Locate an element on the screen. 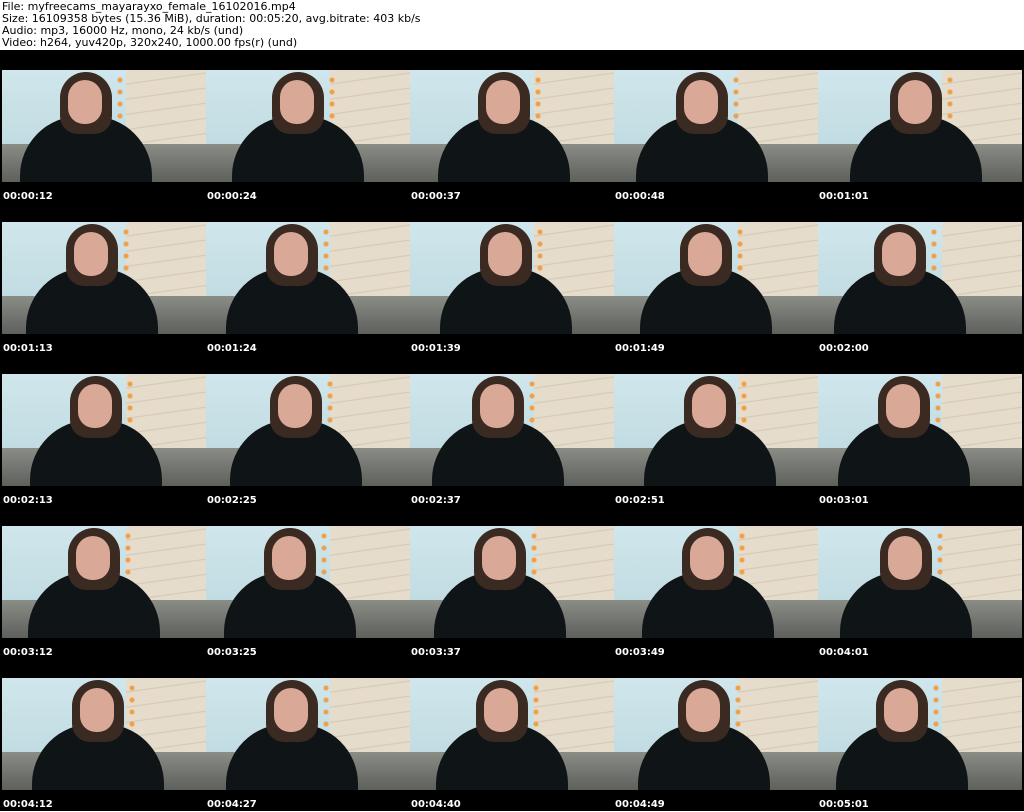 The width and height of the screenshot is (1024, 812). thumbnail-timestamp: 00:03:12 is located at coordinates (28, 652).